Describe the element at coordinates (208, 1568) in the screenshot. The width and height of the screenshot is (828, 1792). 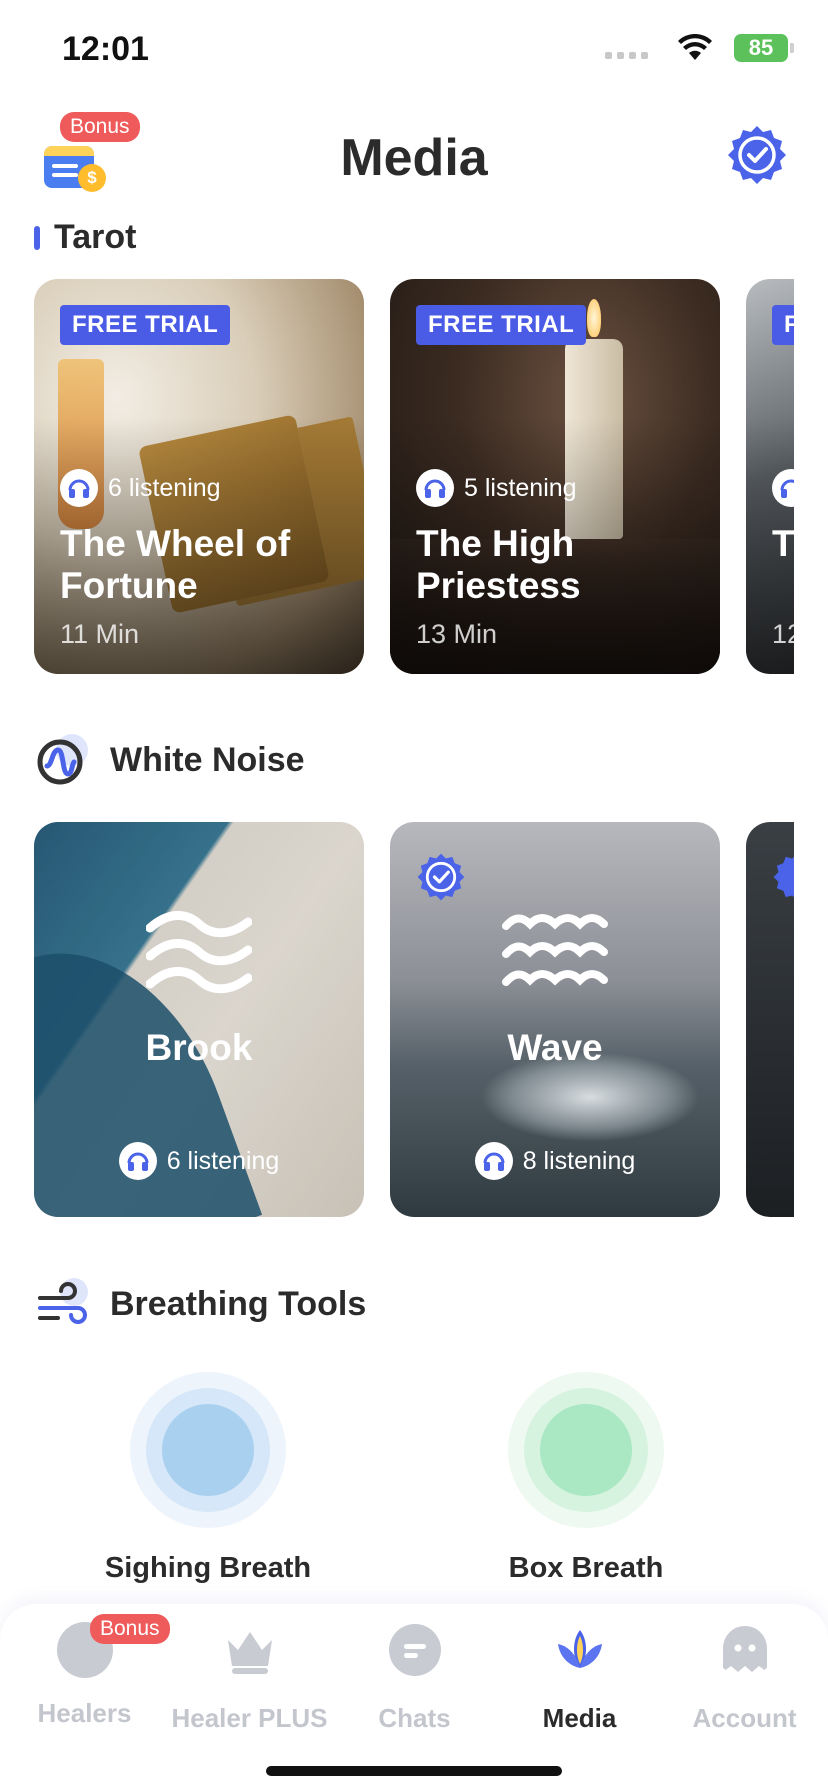
I see `breathing-tool-label: Sighing Breath` at that location.